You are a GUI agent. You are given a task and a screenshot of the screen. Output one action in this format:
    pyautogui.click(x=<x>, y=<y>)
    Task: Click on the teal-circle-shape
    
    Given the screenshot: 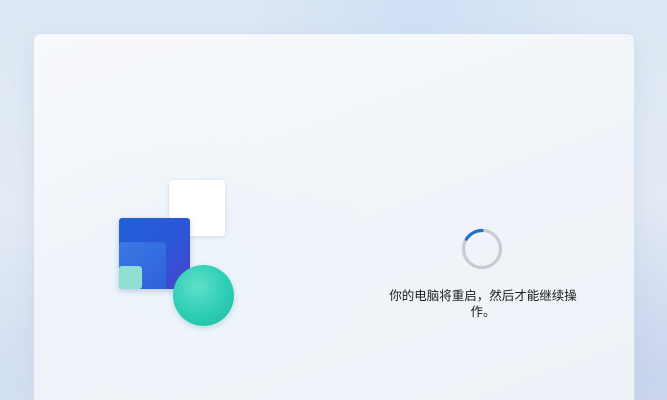 What is the action you would take?
    pyautogui.click(x=203, y=295)
    